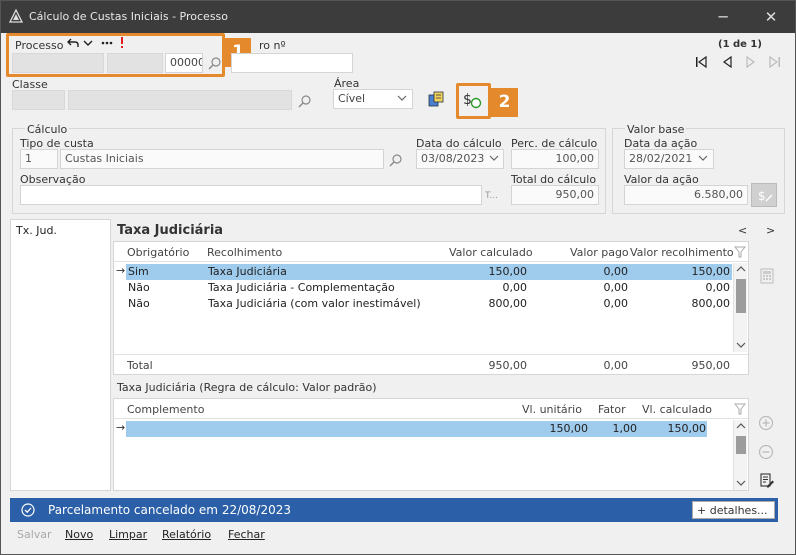 This screenshot has width=796, height=555. What do you see at coordinates (186, 534) in the screenshot?
I see `relatorio-button: Relatório` at bounding box center [186, 534].